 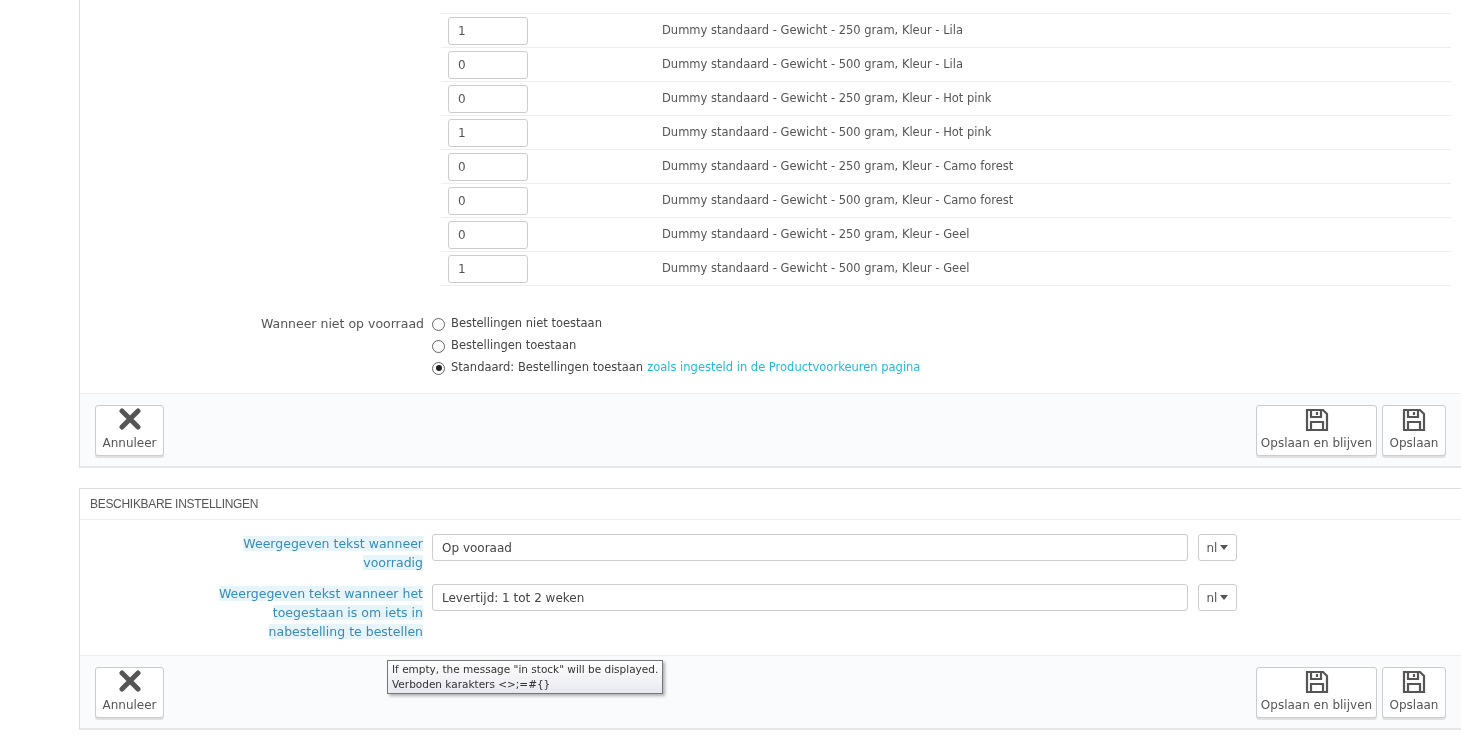 What do you see at coordinates (174, 504) in the screenshot?
I see `panel-title: BESCHIKBARE INSTELLINGEN` at bounding box center [174, 504].